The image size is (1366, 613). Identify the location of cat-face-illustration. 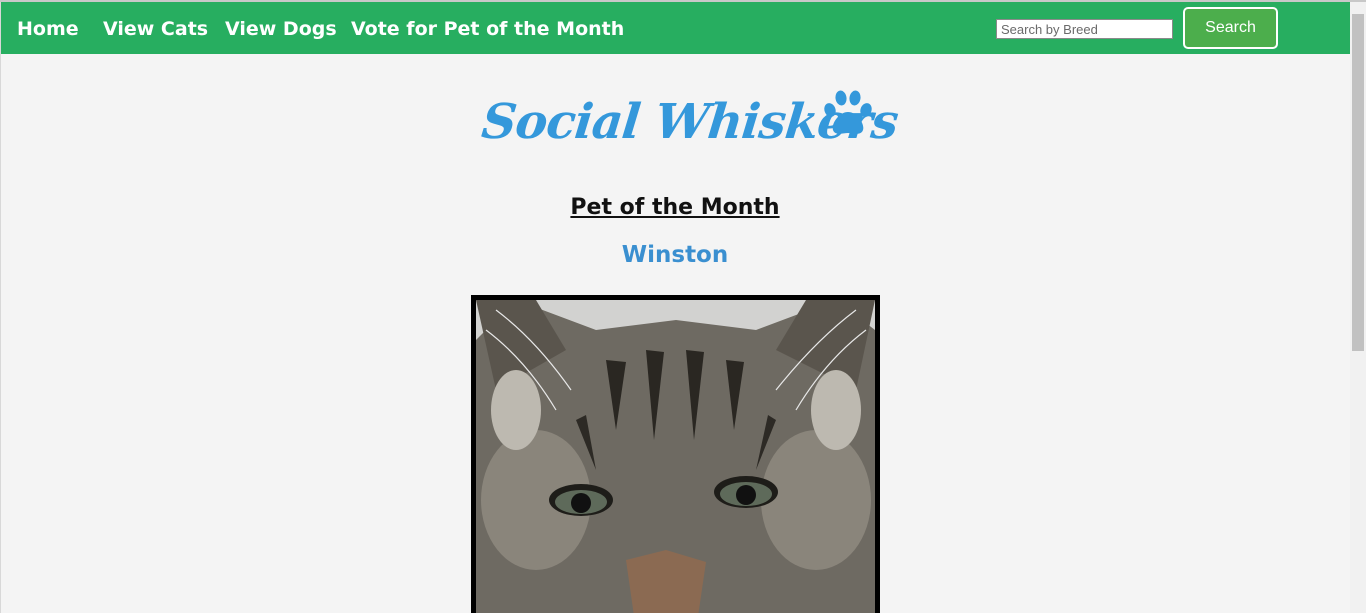
(675, 456).